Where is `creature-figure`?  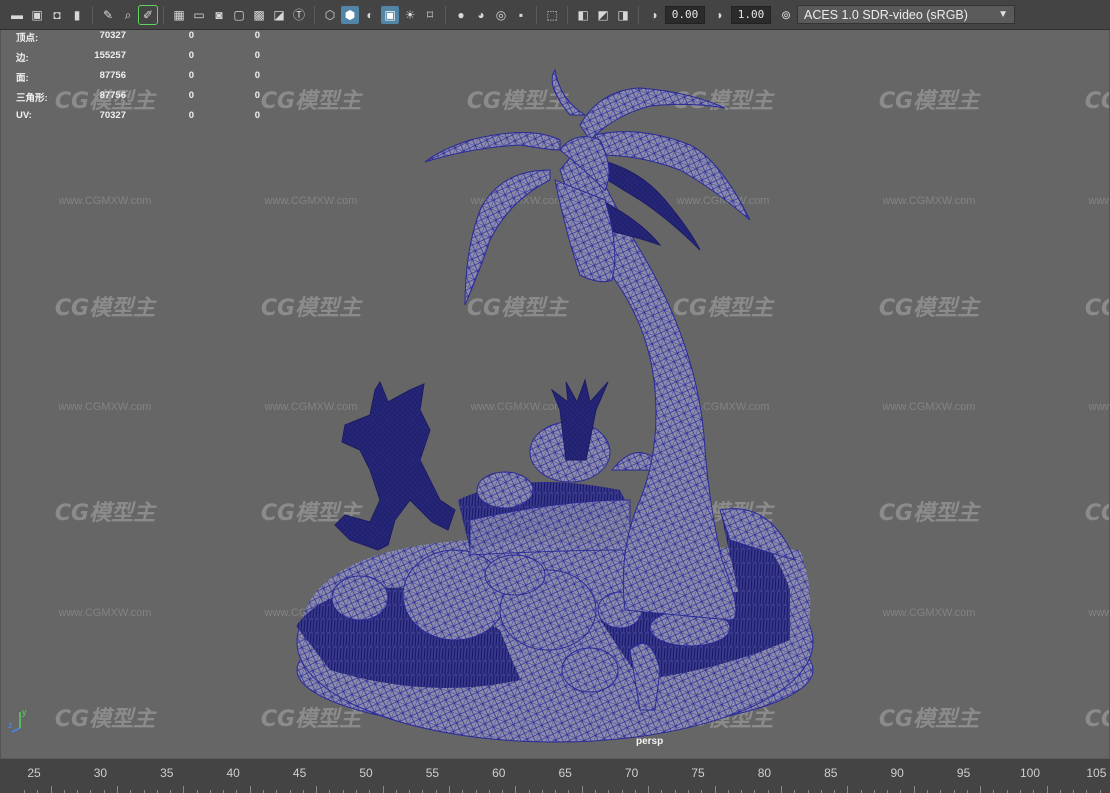
creature-figure is located at coordinates (395, 465).